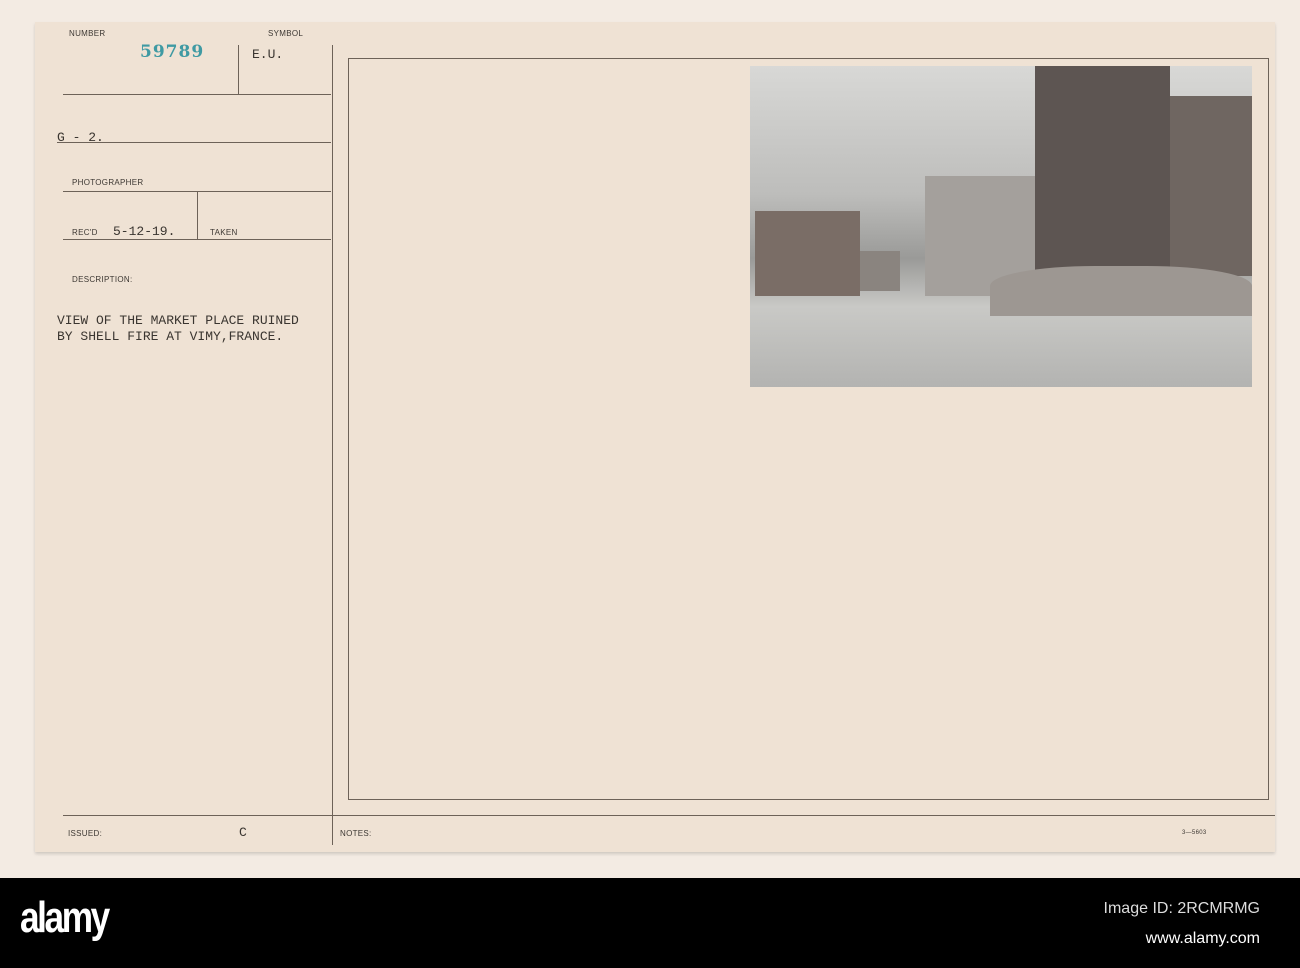 This screenshot has height=968, width=1300. What do you see at coordinates (85, 232) in the screenshot?
I see `recd-label: REC'D` at bounding box center [85, 232].